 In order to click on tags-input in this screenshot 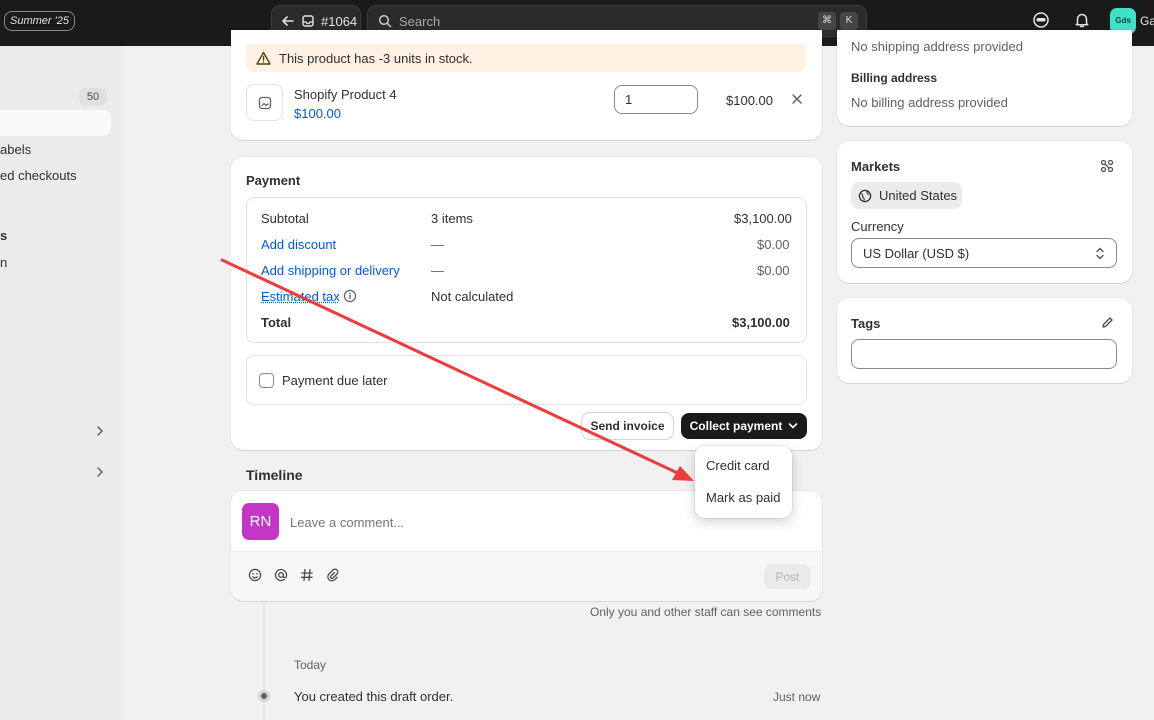, I will do `click(984, 354)`.